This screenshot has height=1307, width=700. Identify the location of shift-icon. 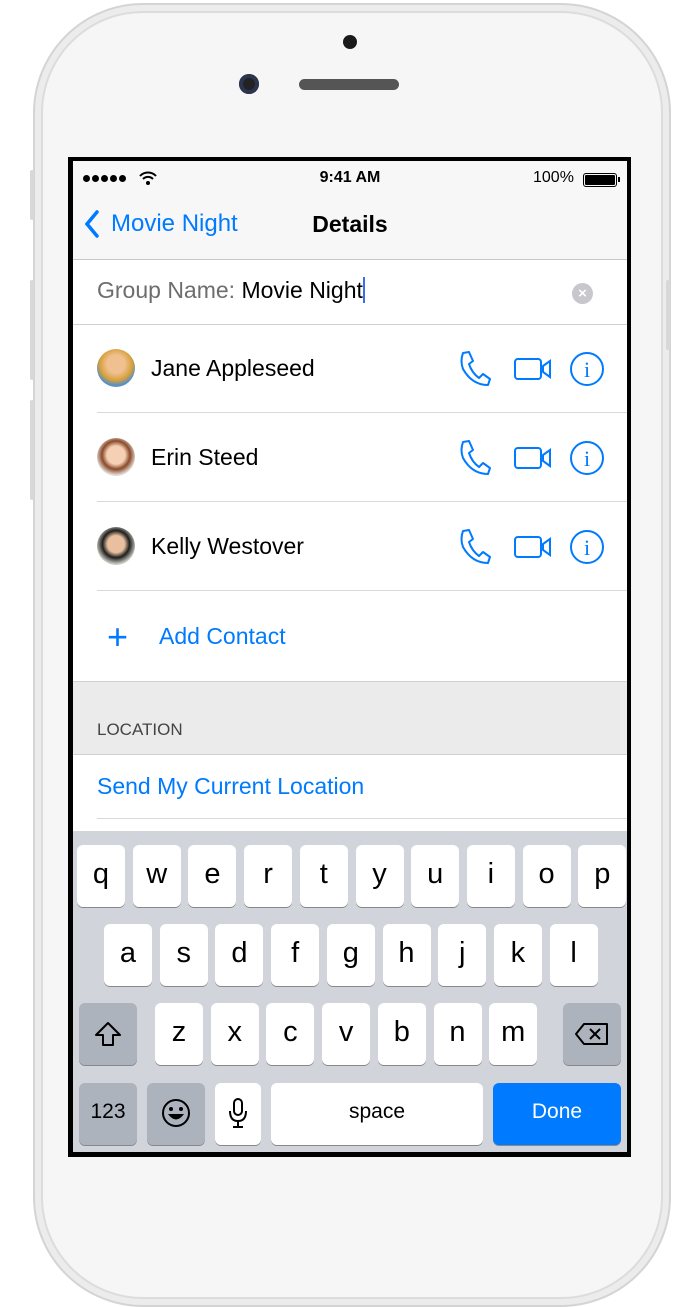
(108, 1034).